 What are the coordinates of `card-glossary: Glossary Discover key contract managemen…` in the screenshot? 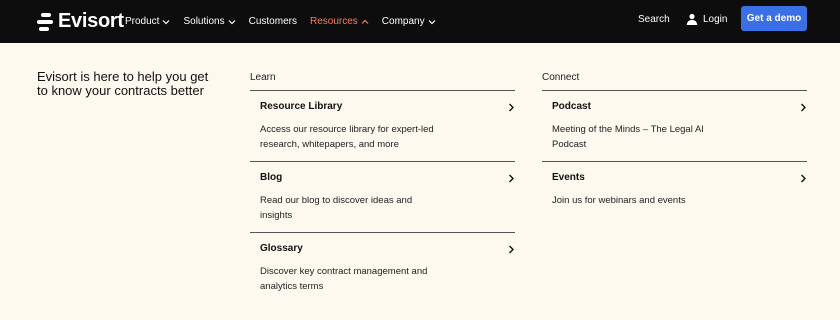 It's located at (382, 267).